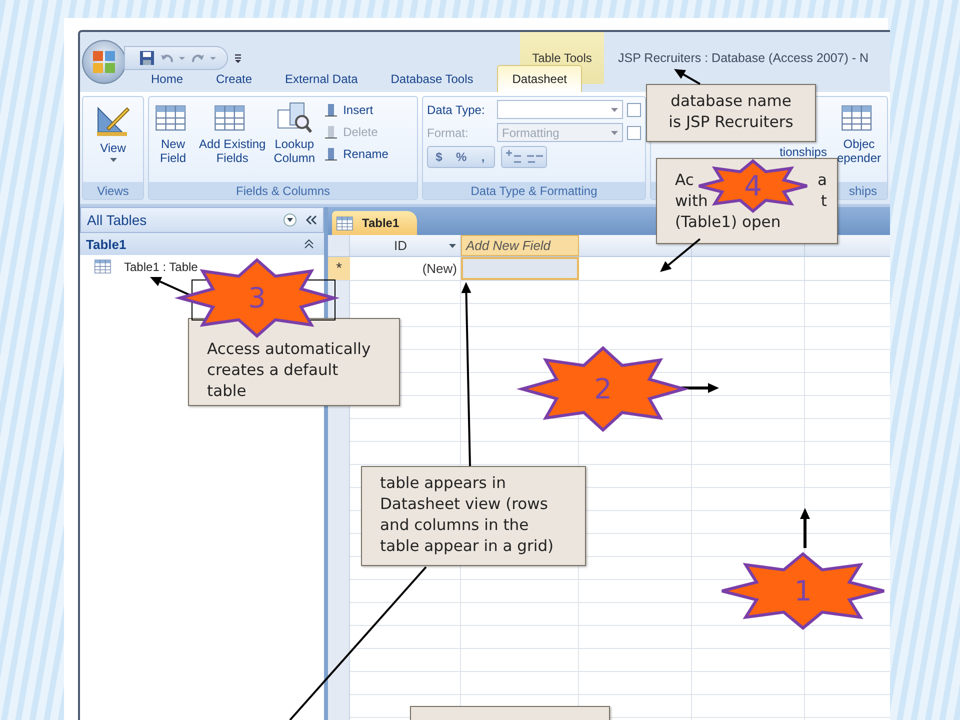 The width and height of the screenshot is (960, 720). Describe the element at coordinates (147, 58) in the screenshot. I see `save-icon` at that location.